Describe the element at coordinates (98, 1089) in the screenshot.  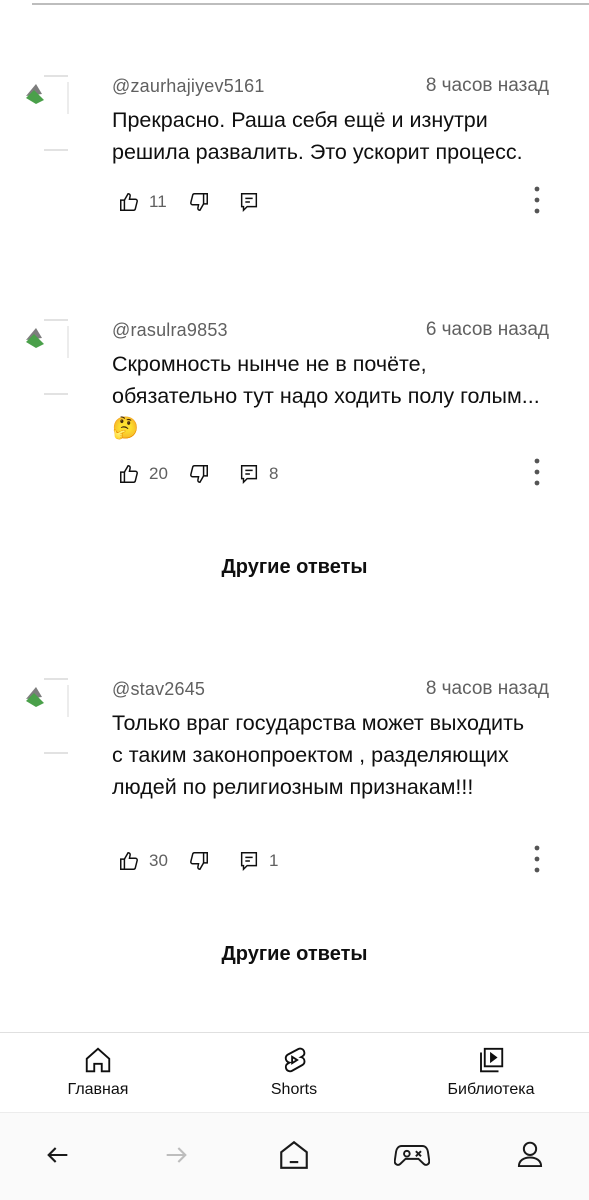
I see `tab-home-label: Главная` at that location.